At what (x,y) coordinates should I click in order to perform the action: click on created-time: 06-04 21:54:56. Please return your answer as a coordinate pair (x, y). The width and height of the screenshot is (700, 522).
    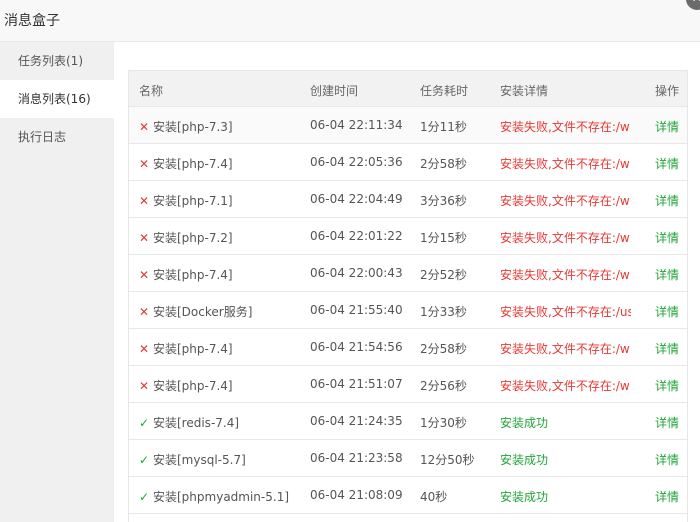
    Looking at the image, I should click on (356, 347).